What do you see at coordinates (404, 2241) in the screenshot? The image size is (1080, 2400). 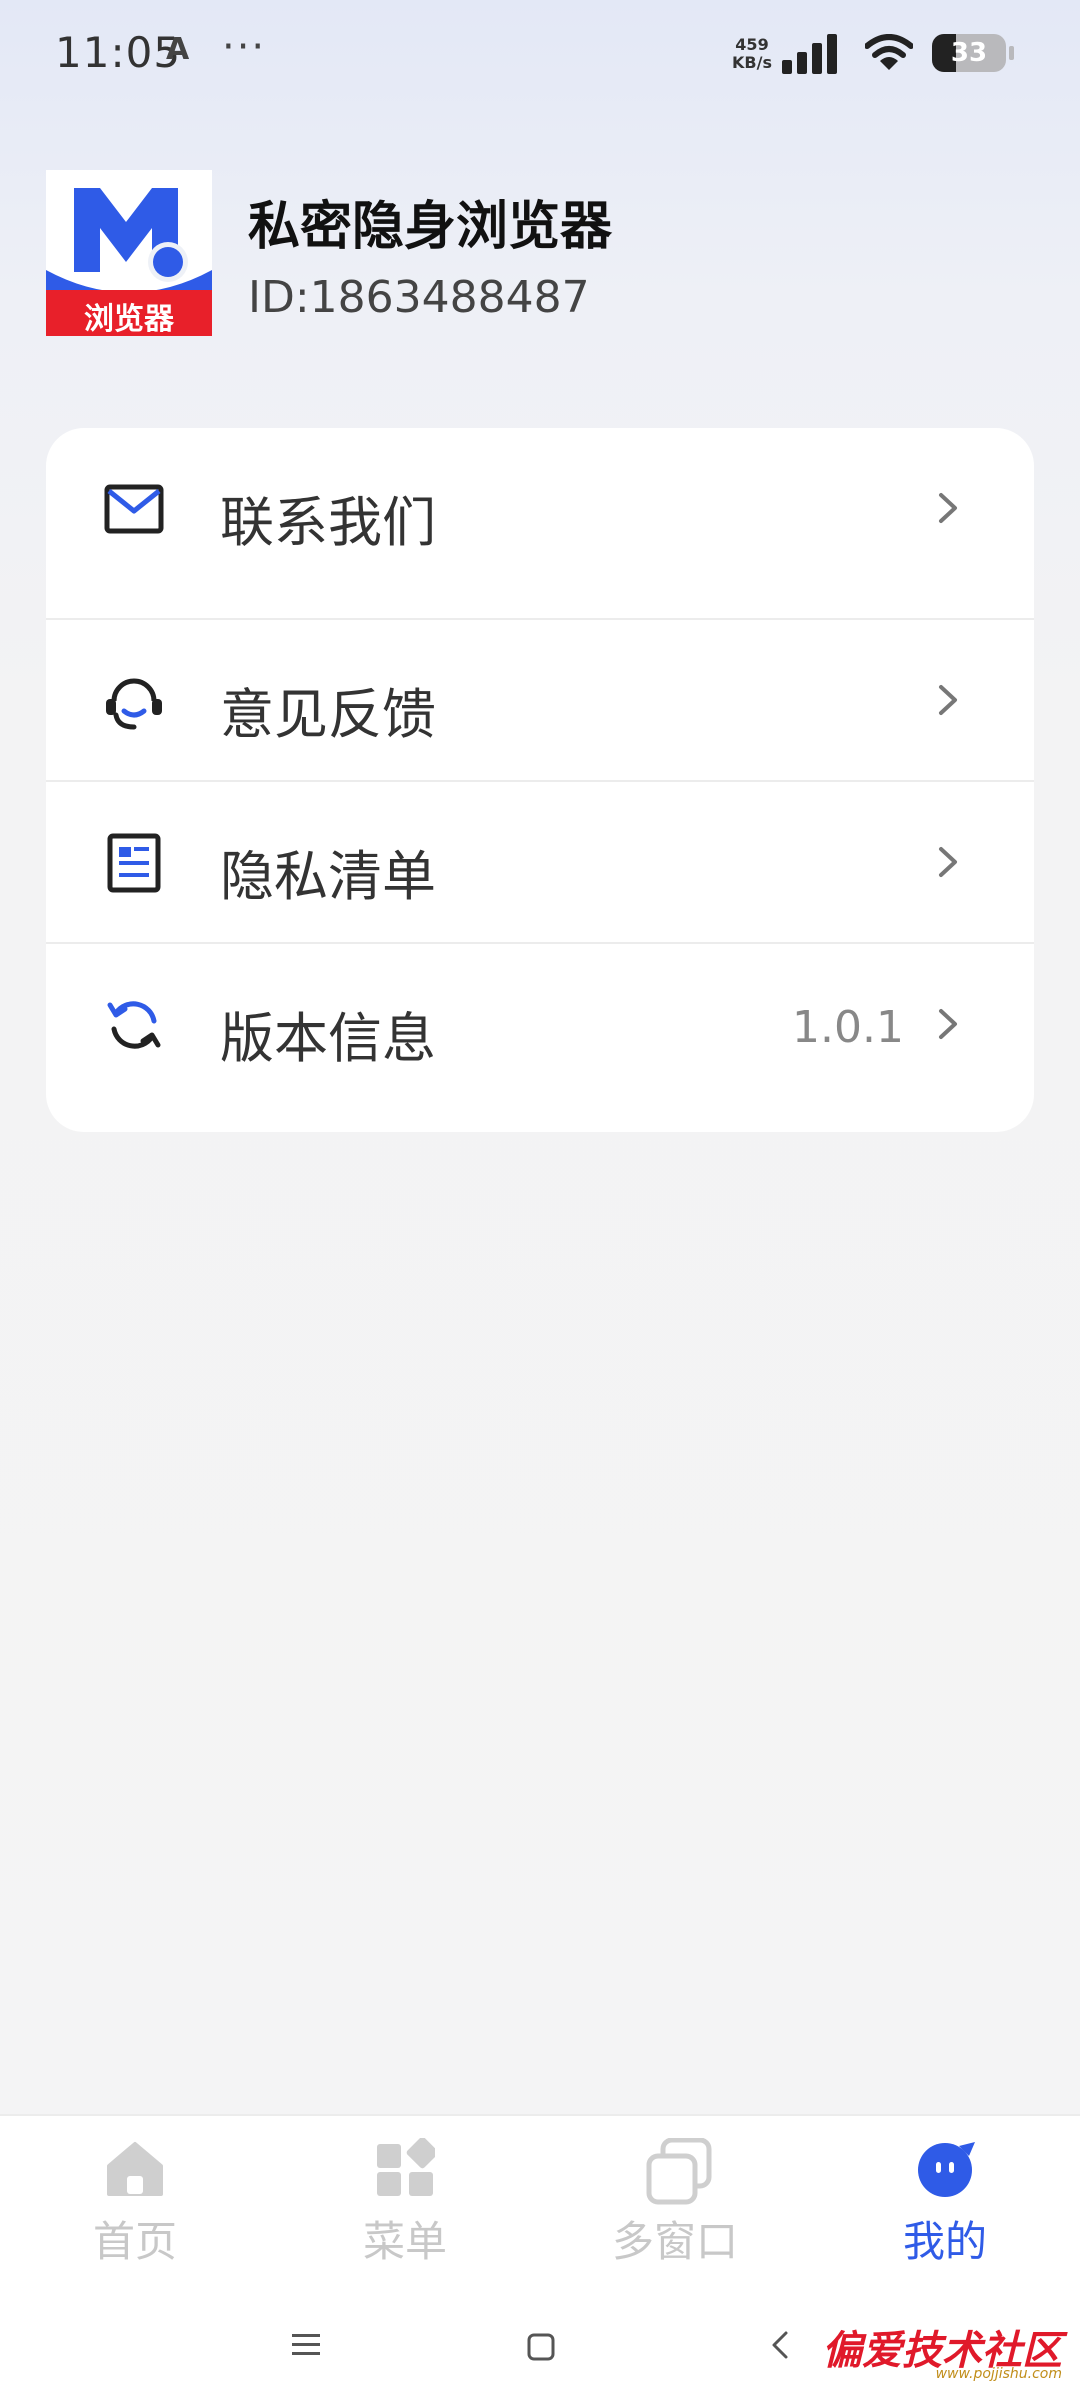 I see `nav-label: 菜单` at bounding box center [404, 2241].